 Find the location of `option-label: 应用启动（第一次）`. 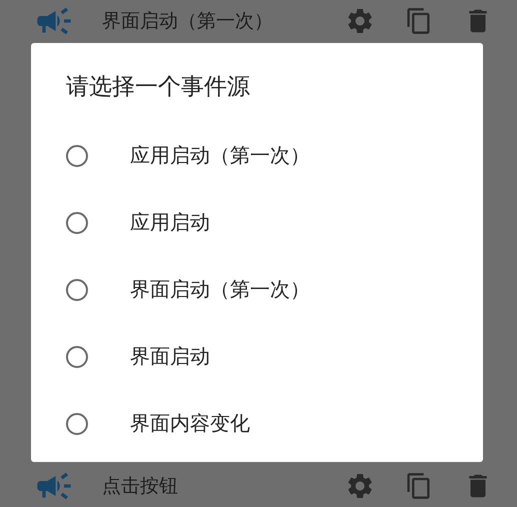

option-label: 应用启动（第一次） is located at coordinates (220, 155).